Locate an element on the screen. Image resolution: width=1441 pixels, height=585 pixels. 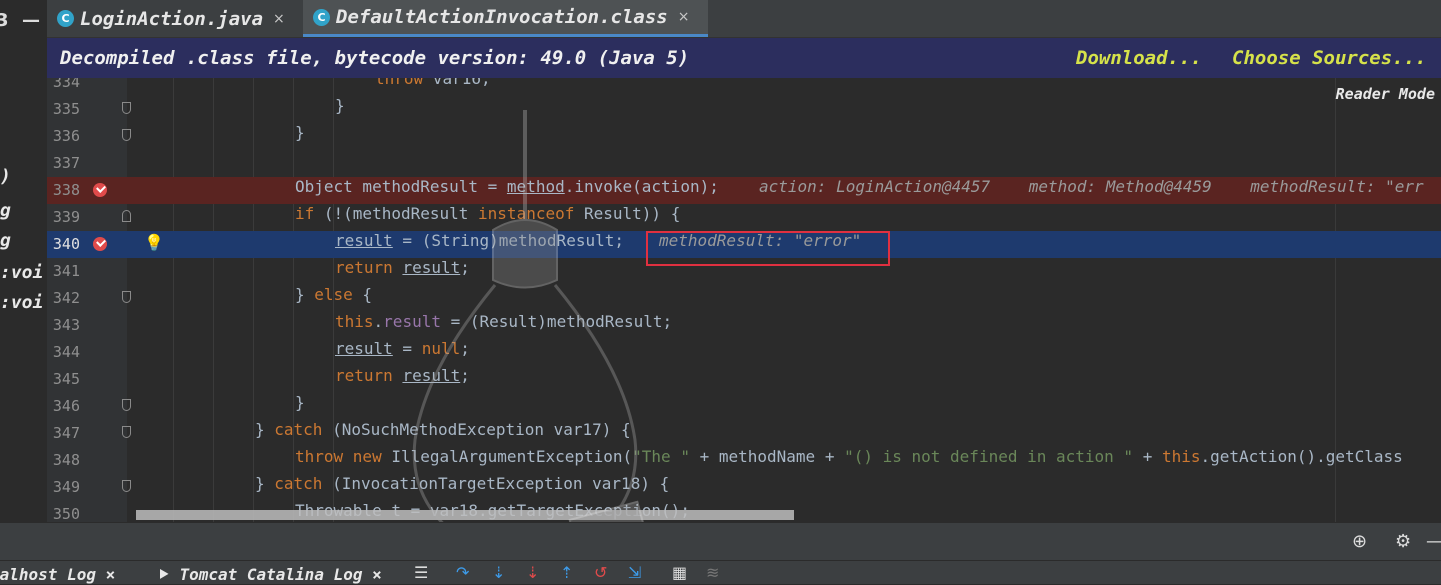
line-number: 344 is located at coordinates (66, 352).